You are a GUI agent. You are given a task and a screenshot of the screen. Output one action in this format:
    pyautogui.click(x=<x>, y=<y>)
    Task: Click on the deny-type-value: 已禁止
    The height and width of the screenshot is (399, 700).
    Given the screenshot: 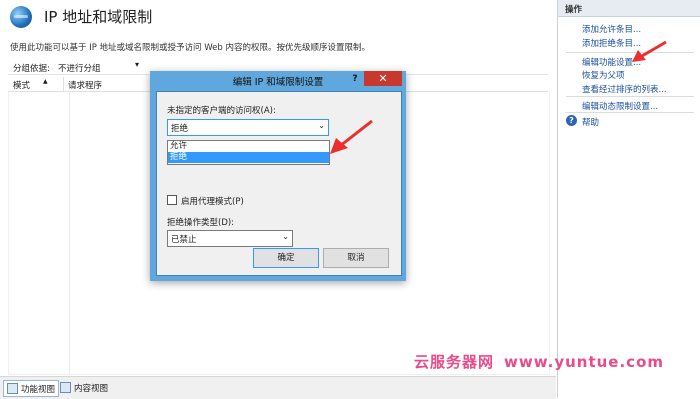 What is the action you would take?
    pyautogui.click(x=184, y=240)
    